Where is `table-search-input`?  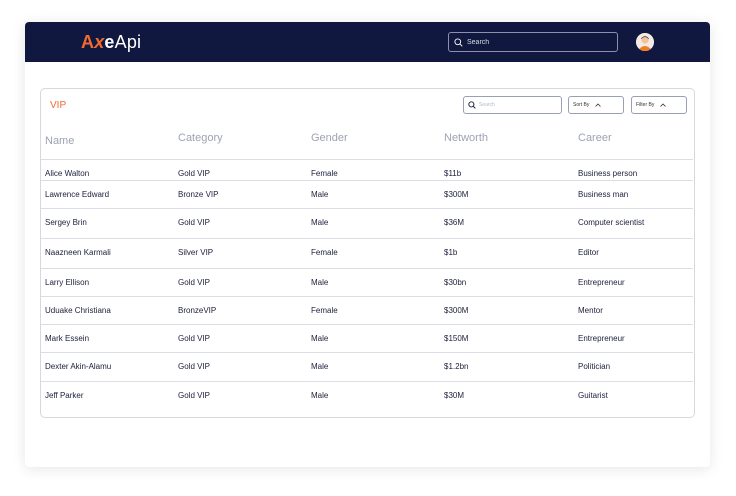 table-search-input is located at coordinates (518, 105).